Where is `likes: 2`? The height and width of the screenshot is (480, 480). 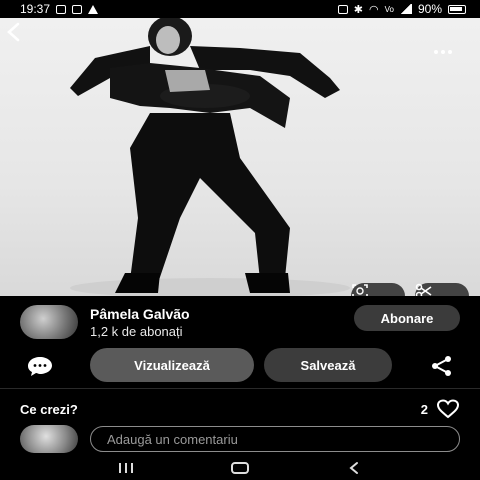
likes: 2 is located at coordinates (440, 409).